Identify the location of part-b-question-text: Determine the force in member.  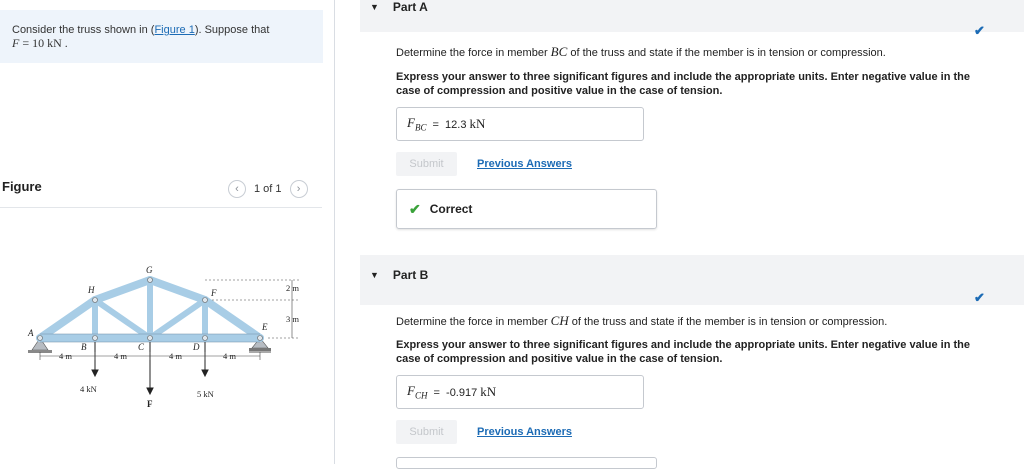
(473, 322).